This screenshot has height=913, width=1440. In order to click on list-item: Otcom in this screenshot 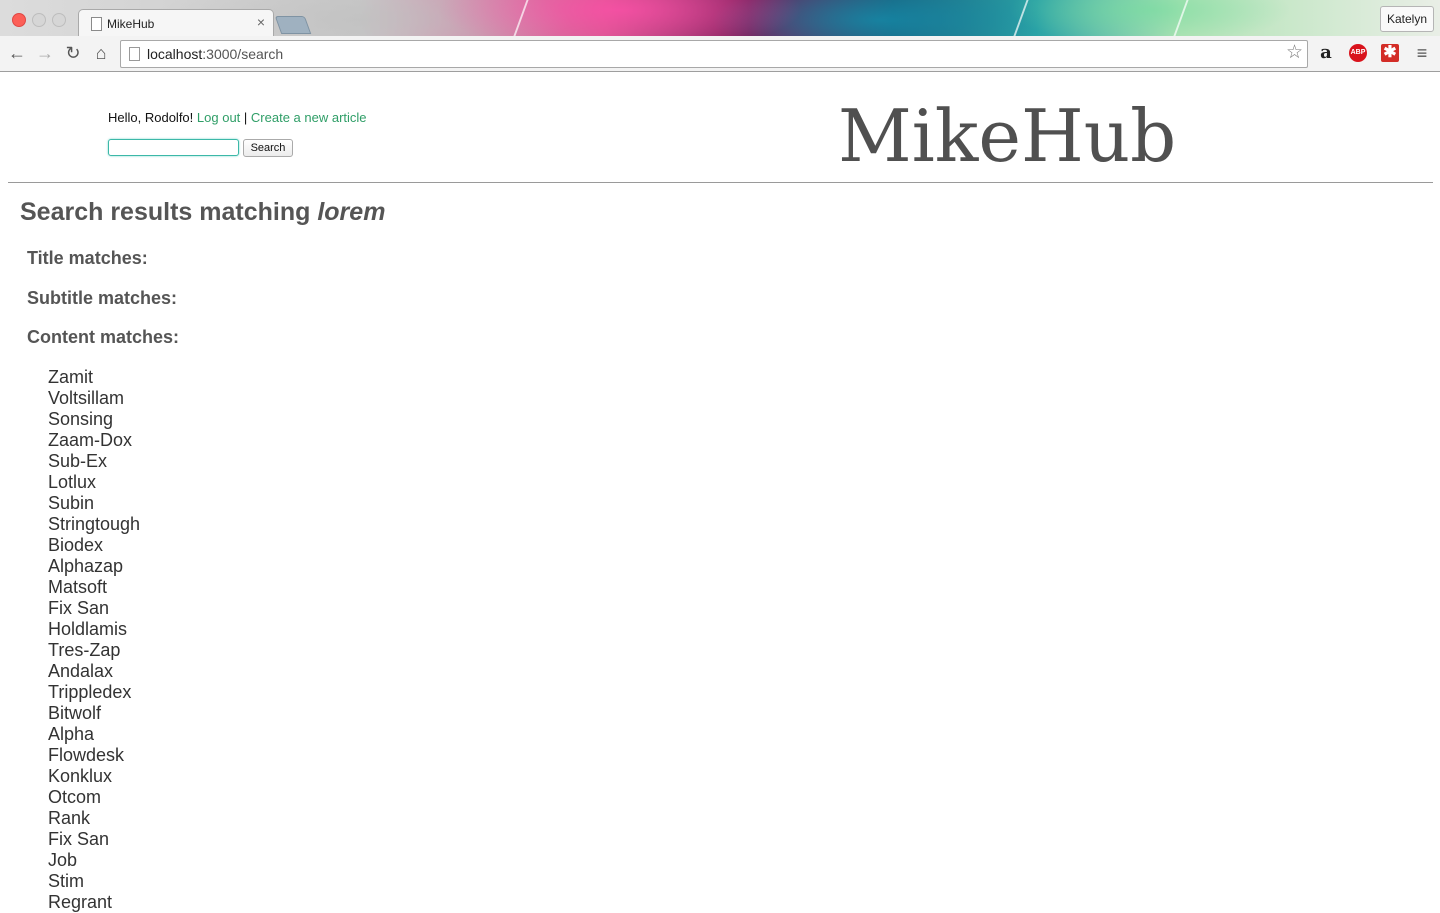, I will do `click(94, 797)`.